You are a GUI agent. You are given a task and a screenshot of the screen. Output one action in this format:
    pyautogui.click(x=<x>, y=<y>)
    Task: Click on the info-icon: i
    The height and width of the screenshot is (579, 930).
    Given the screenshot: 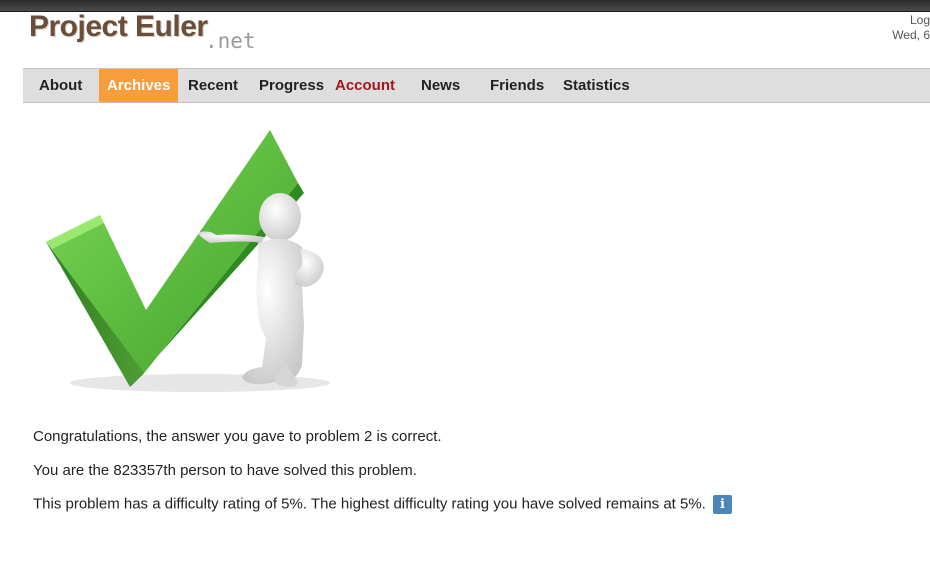 What is the action you would take?
    pyautogui.click(x=723, y=504)
    